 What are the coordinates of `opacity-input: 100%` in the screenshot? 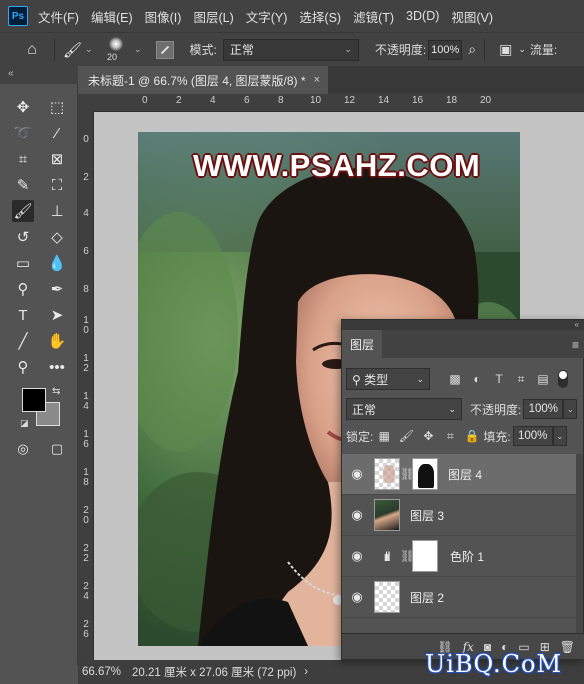 It's located at (445, 49).